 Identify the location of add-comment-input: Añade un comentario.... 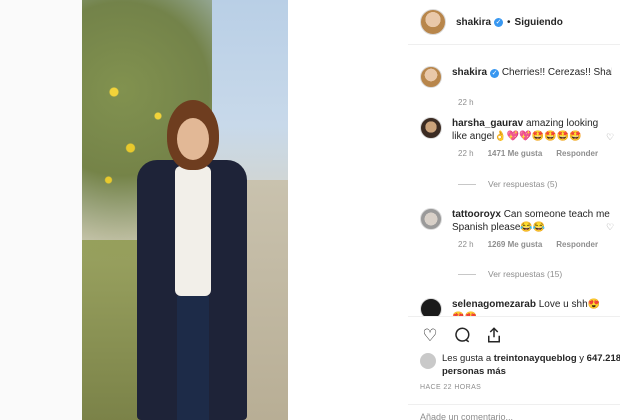
(466, 416).